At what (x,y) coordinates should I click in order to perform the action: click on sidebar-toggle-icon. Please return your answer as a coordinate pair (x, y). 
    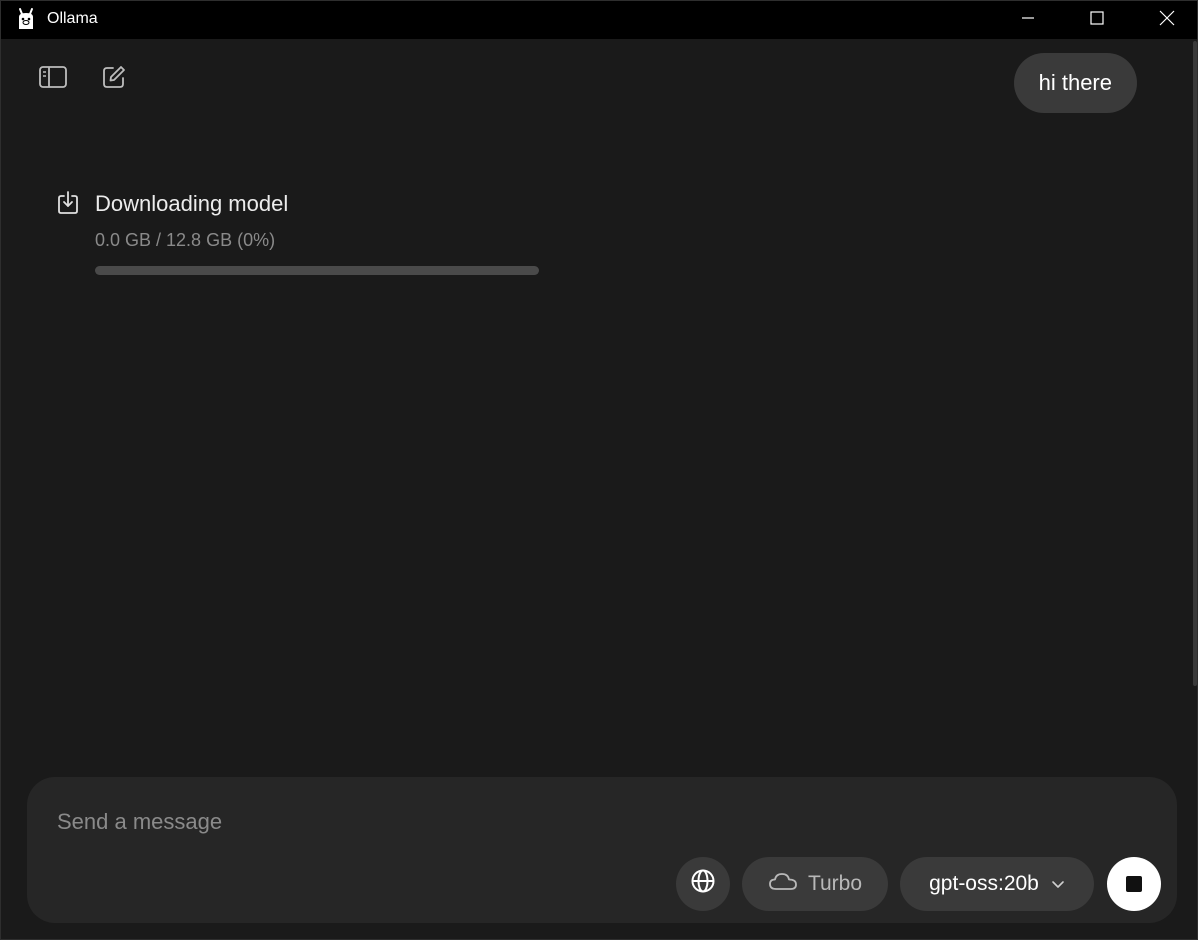
    Looking at the image, I should click on (53, 79).